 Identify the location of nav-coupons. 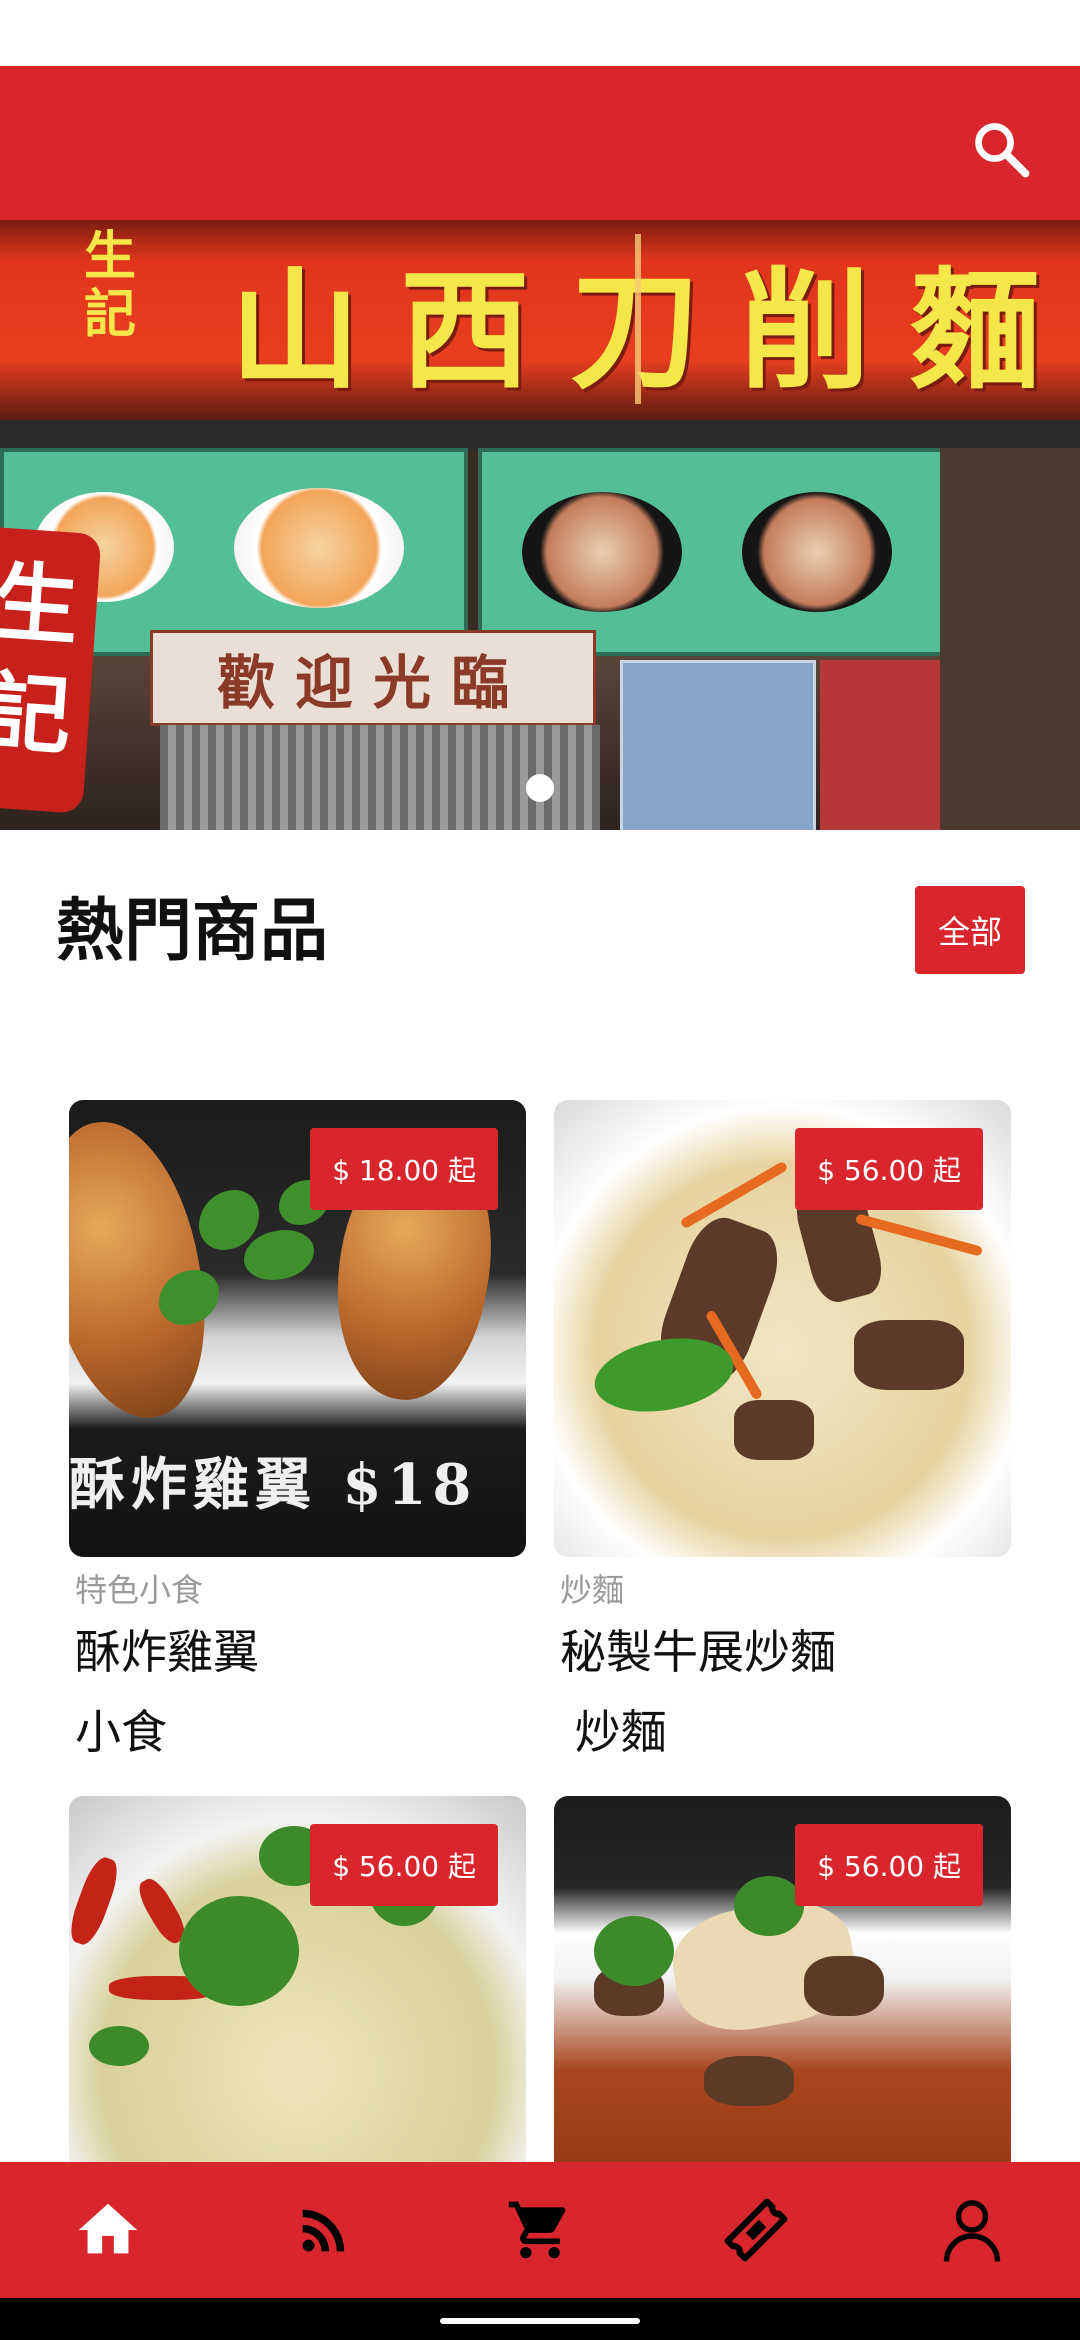
(756, 2230).